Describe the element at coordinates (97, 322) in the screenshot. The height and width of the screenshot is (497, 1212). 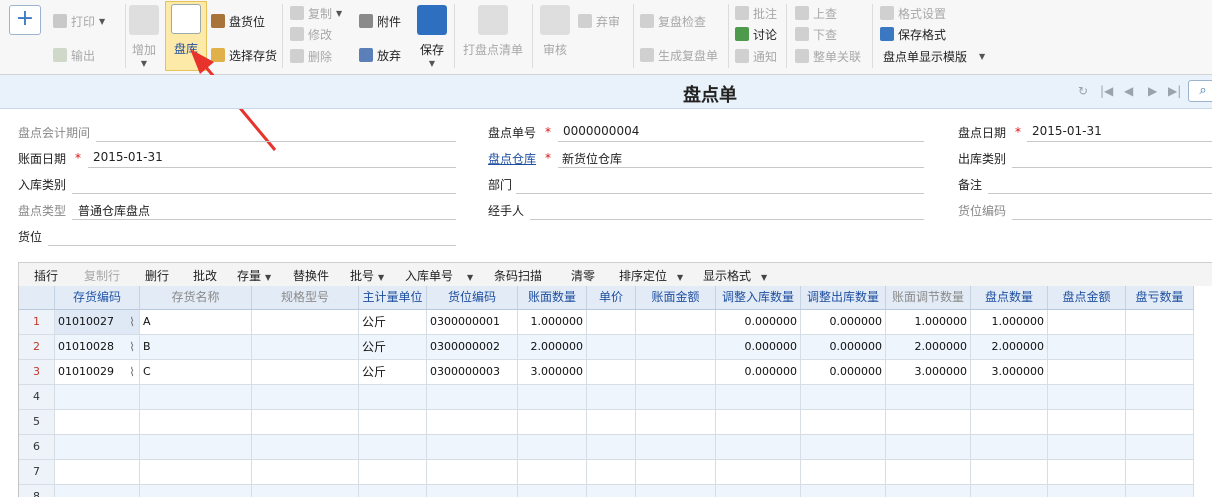
I see `table-cell: 01010027 ⌇` at that location.